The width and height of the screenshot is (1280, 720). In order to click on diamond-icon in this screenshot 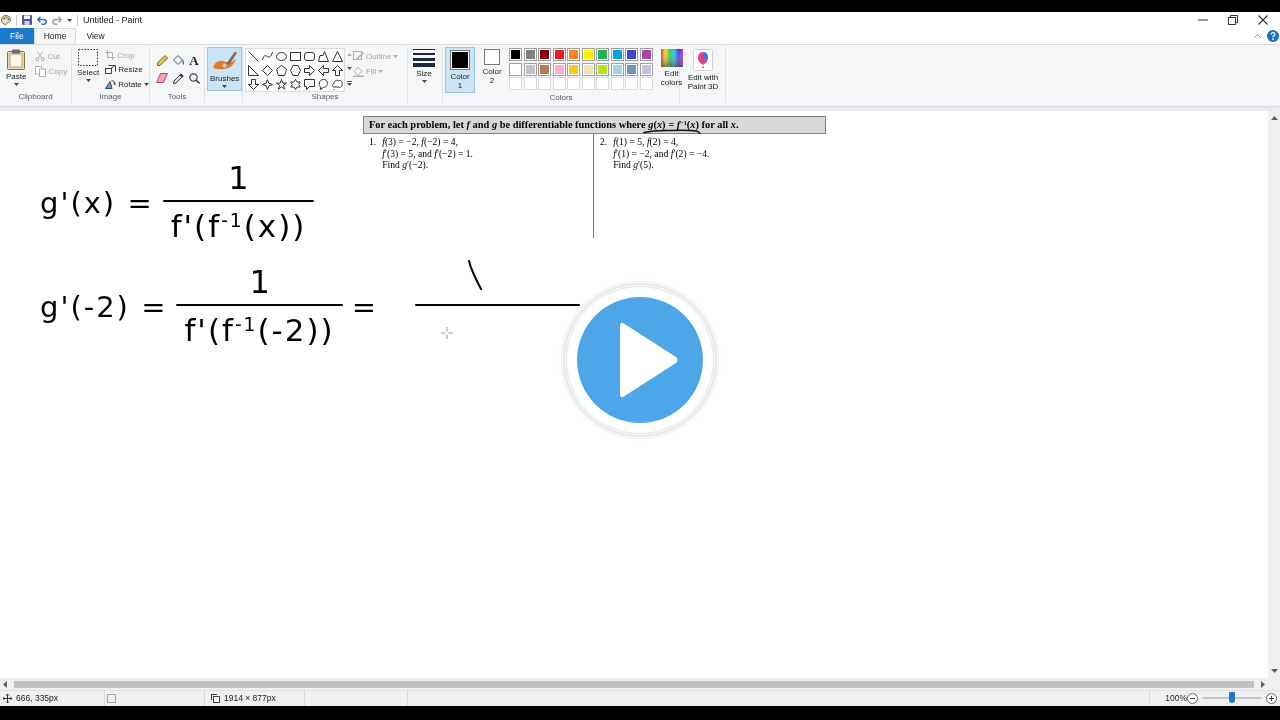, I will do `click(267, 70)`.